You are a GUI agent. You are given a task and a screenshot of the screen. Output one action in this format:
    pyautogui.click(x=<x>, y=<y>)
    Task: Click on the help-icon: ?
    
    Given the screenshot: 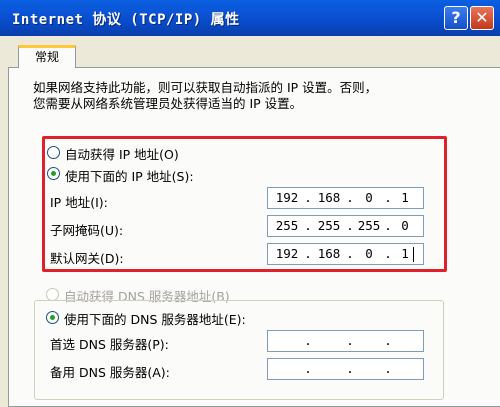 What is the action you would take?
    pyautogui.click(x=456, y=17)
    